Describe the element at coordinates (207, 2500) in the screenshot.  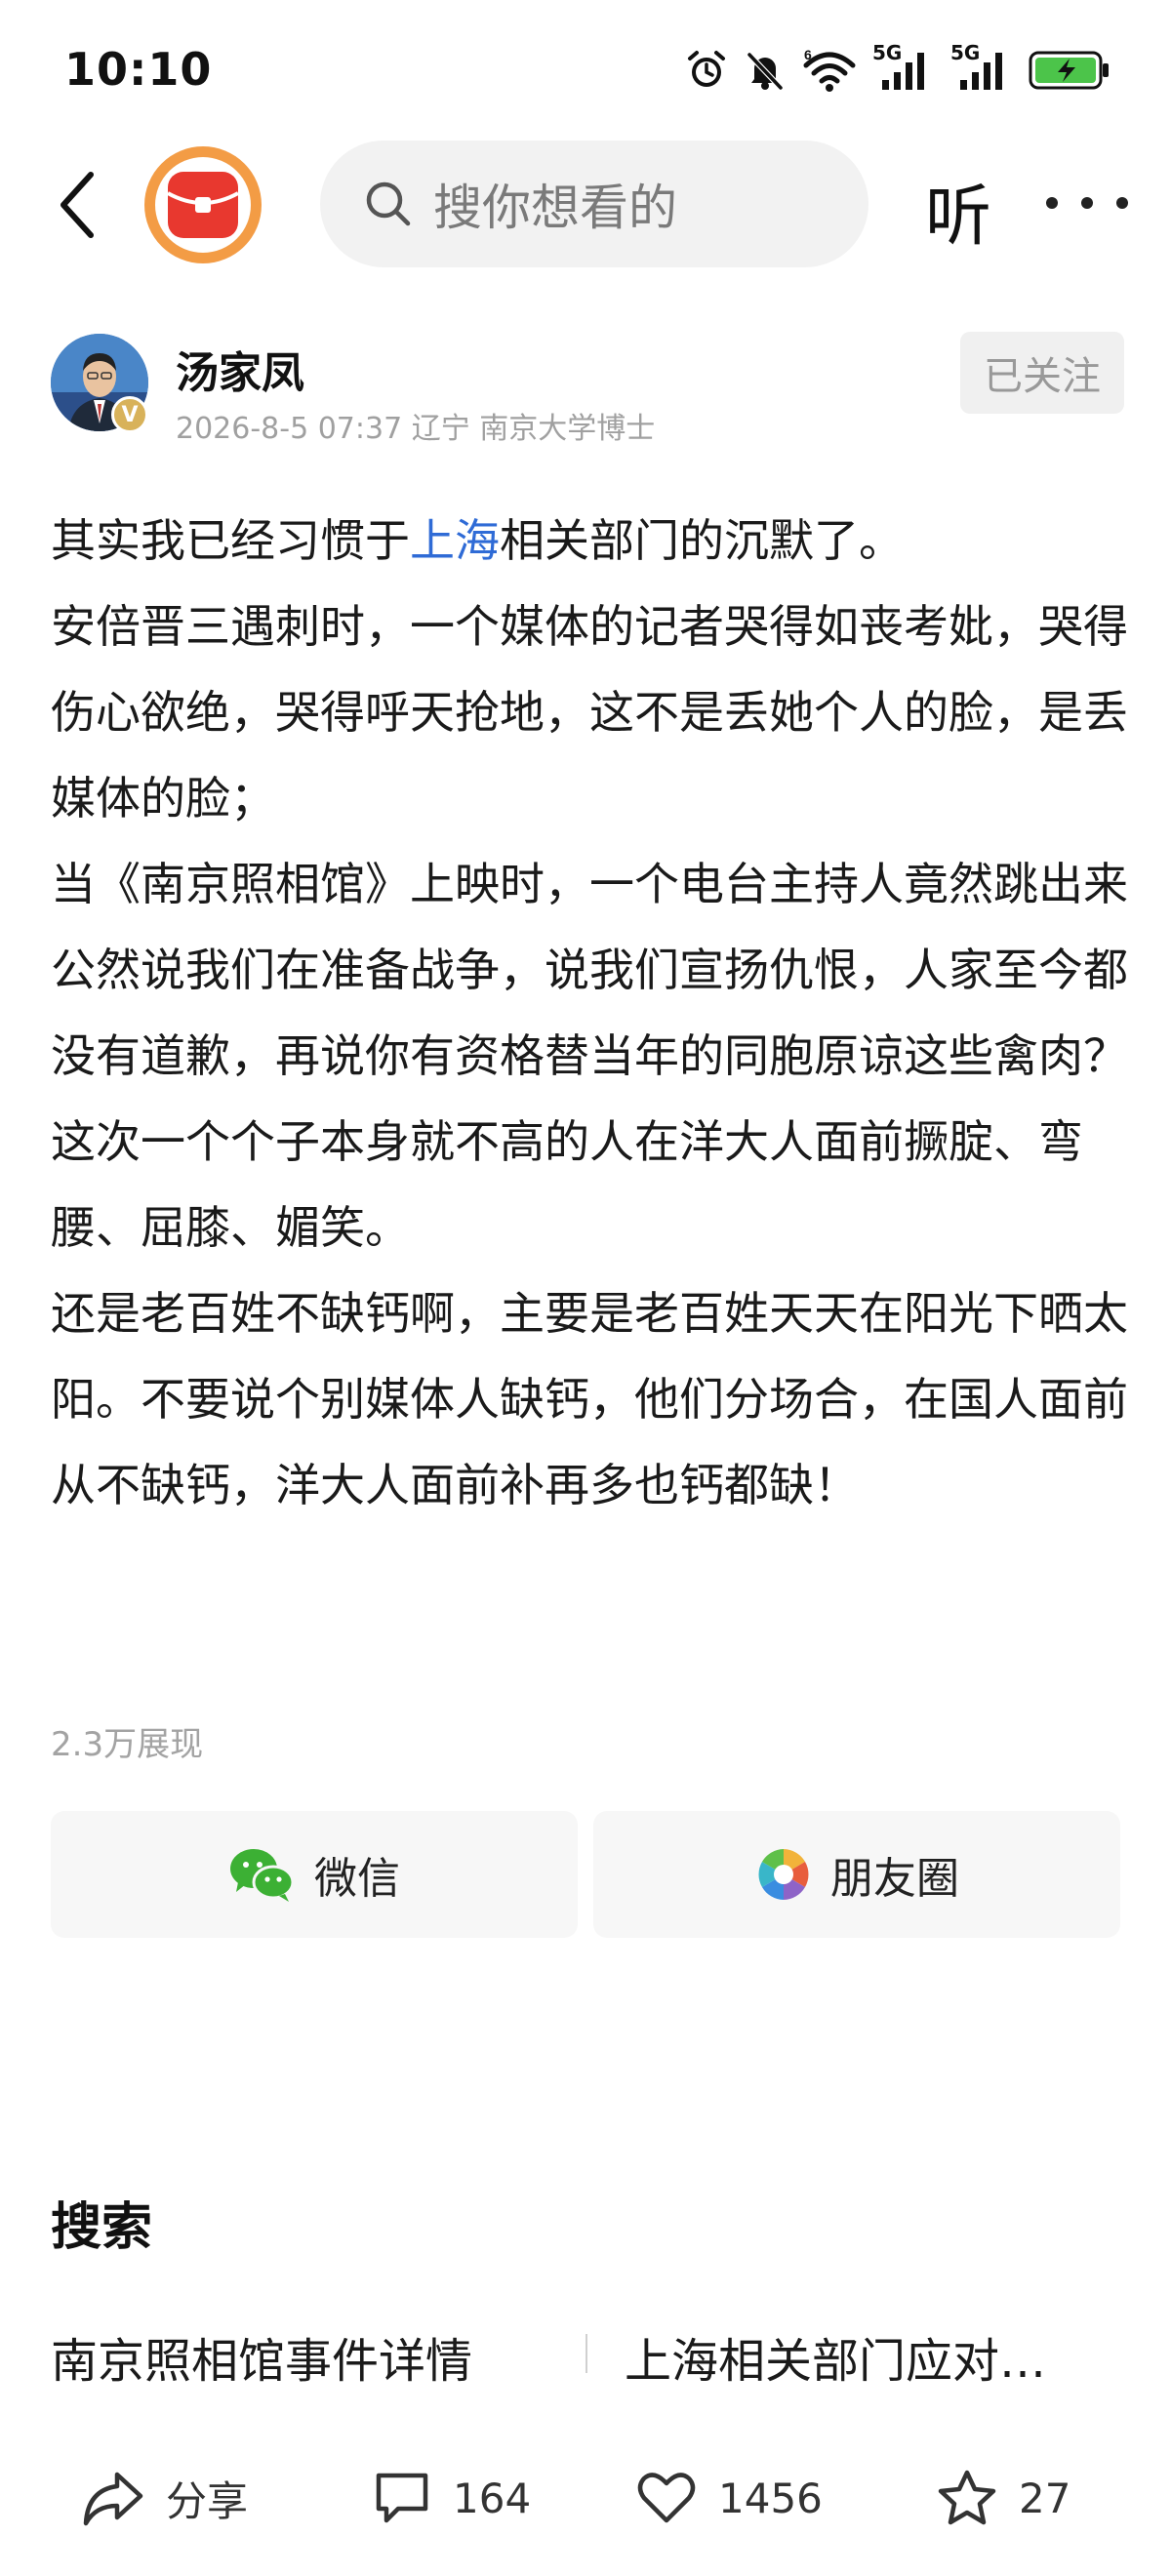
I see `share-label: 分享` at that location.